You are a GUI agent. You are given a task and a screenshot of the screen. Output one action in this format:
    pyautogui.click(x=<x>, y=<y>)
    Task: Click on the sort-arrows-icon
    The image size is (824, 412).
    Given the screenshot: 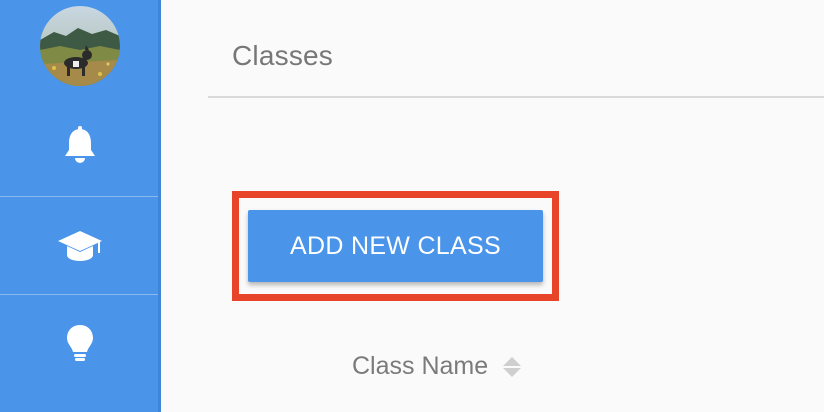 What is the action you would take?
    pyautogui.click(x=512, y=366)
    